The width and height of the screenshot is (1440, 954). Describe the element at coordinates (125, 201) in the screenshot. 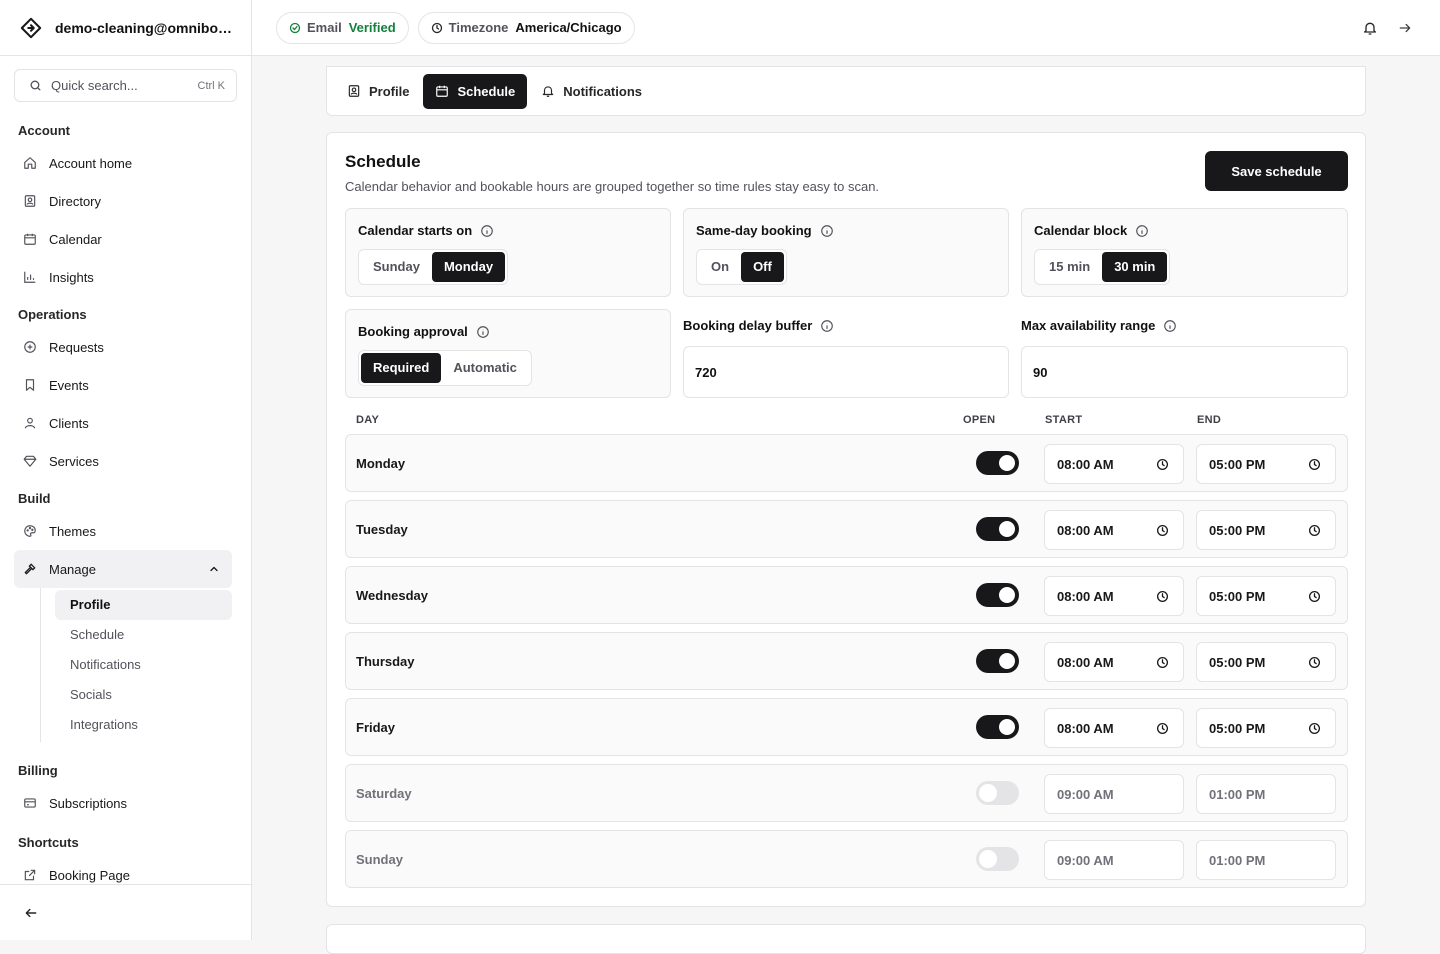

I see `sidebar-item-directory: Directory` at that location.